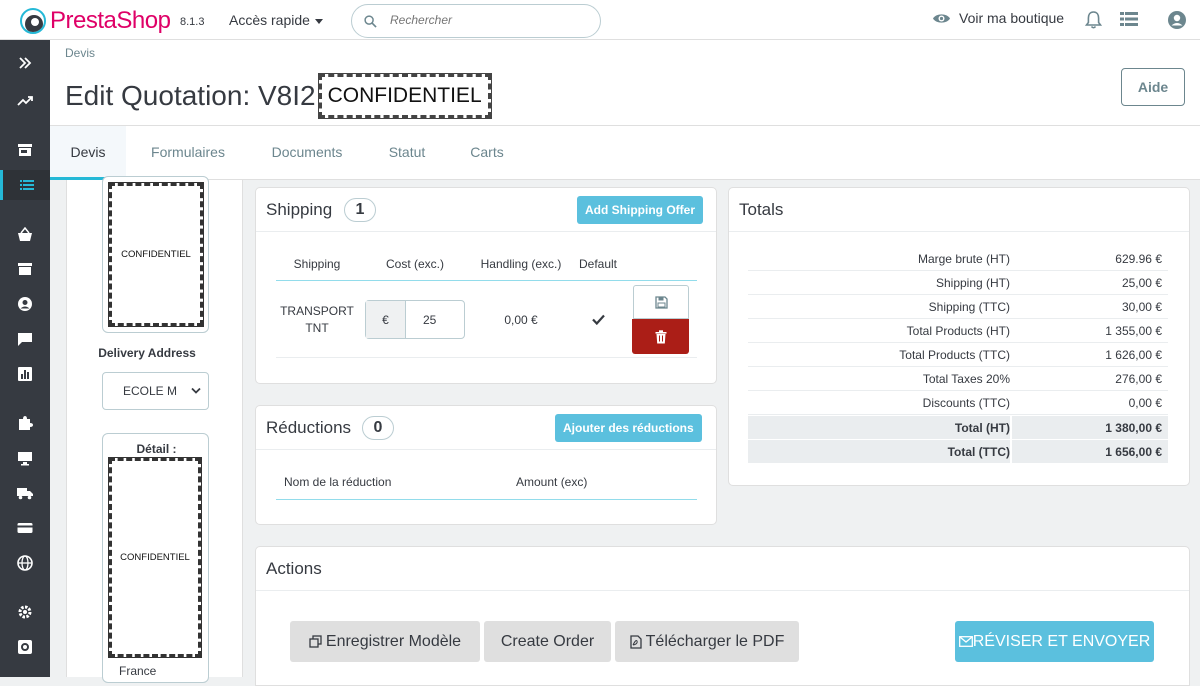 This screenshot has width=1200, height=686. Describe the element at coordinates (958, 451) in the screenshot. I see `total-ttc-row: Total (TTC) 1 656,00 €` at that location.